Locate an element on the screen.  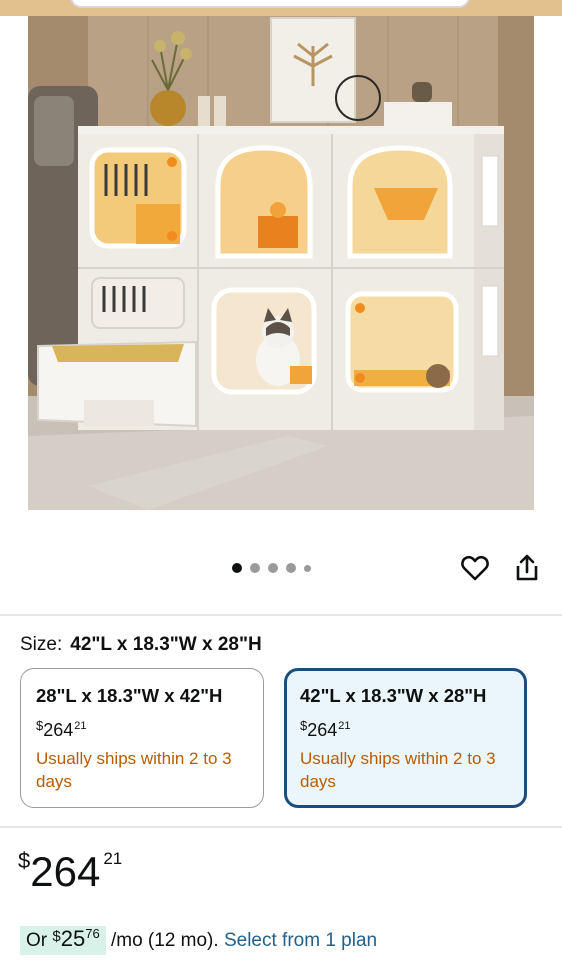
wishlist-button is located at coordinates (475, 568).